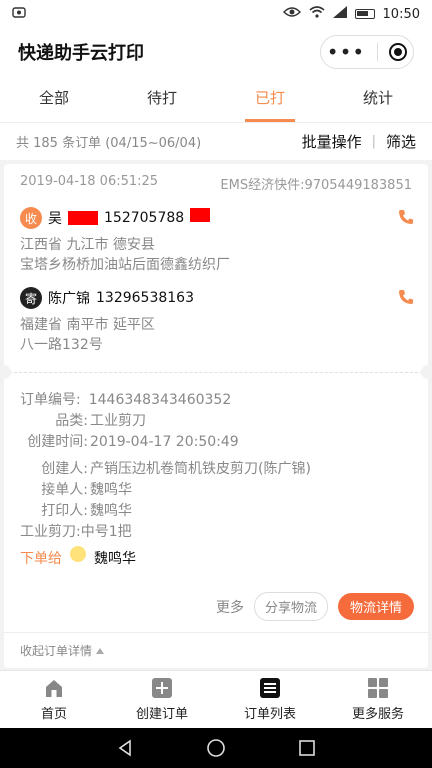 The width and height of the screenshot is (432, 768). Describe the element at coordinates (115, 559) in the screenshot. I see `assigned-to-name: 魏鸣华` at that location.